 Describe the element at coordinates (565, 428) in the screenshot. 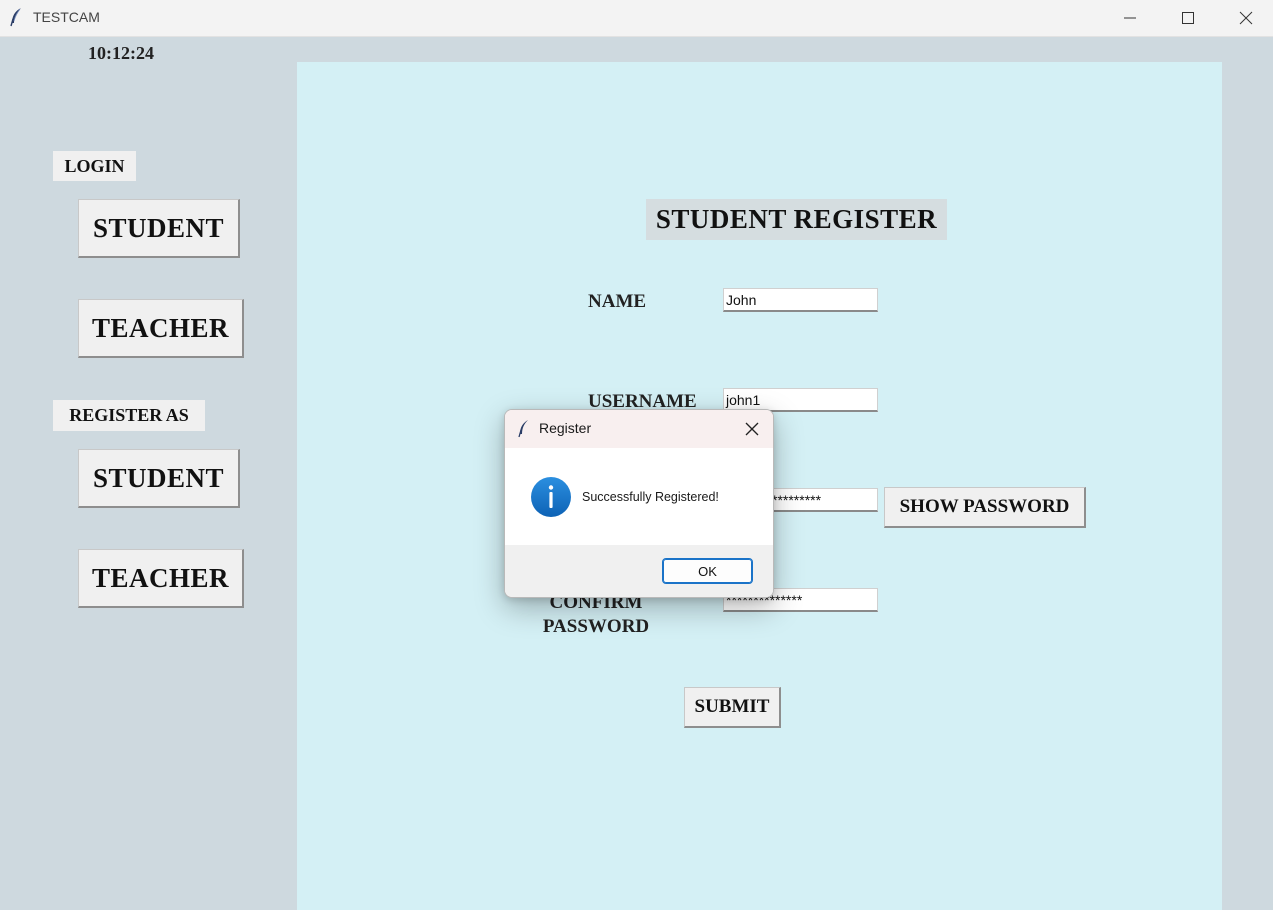

I see `dialog-title: Register` at that location.